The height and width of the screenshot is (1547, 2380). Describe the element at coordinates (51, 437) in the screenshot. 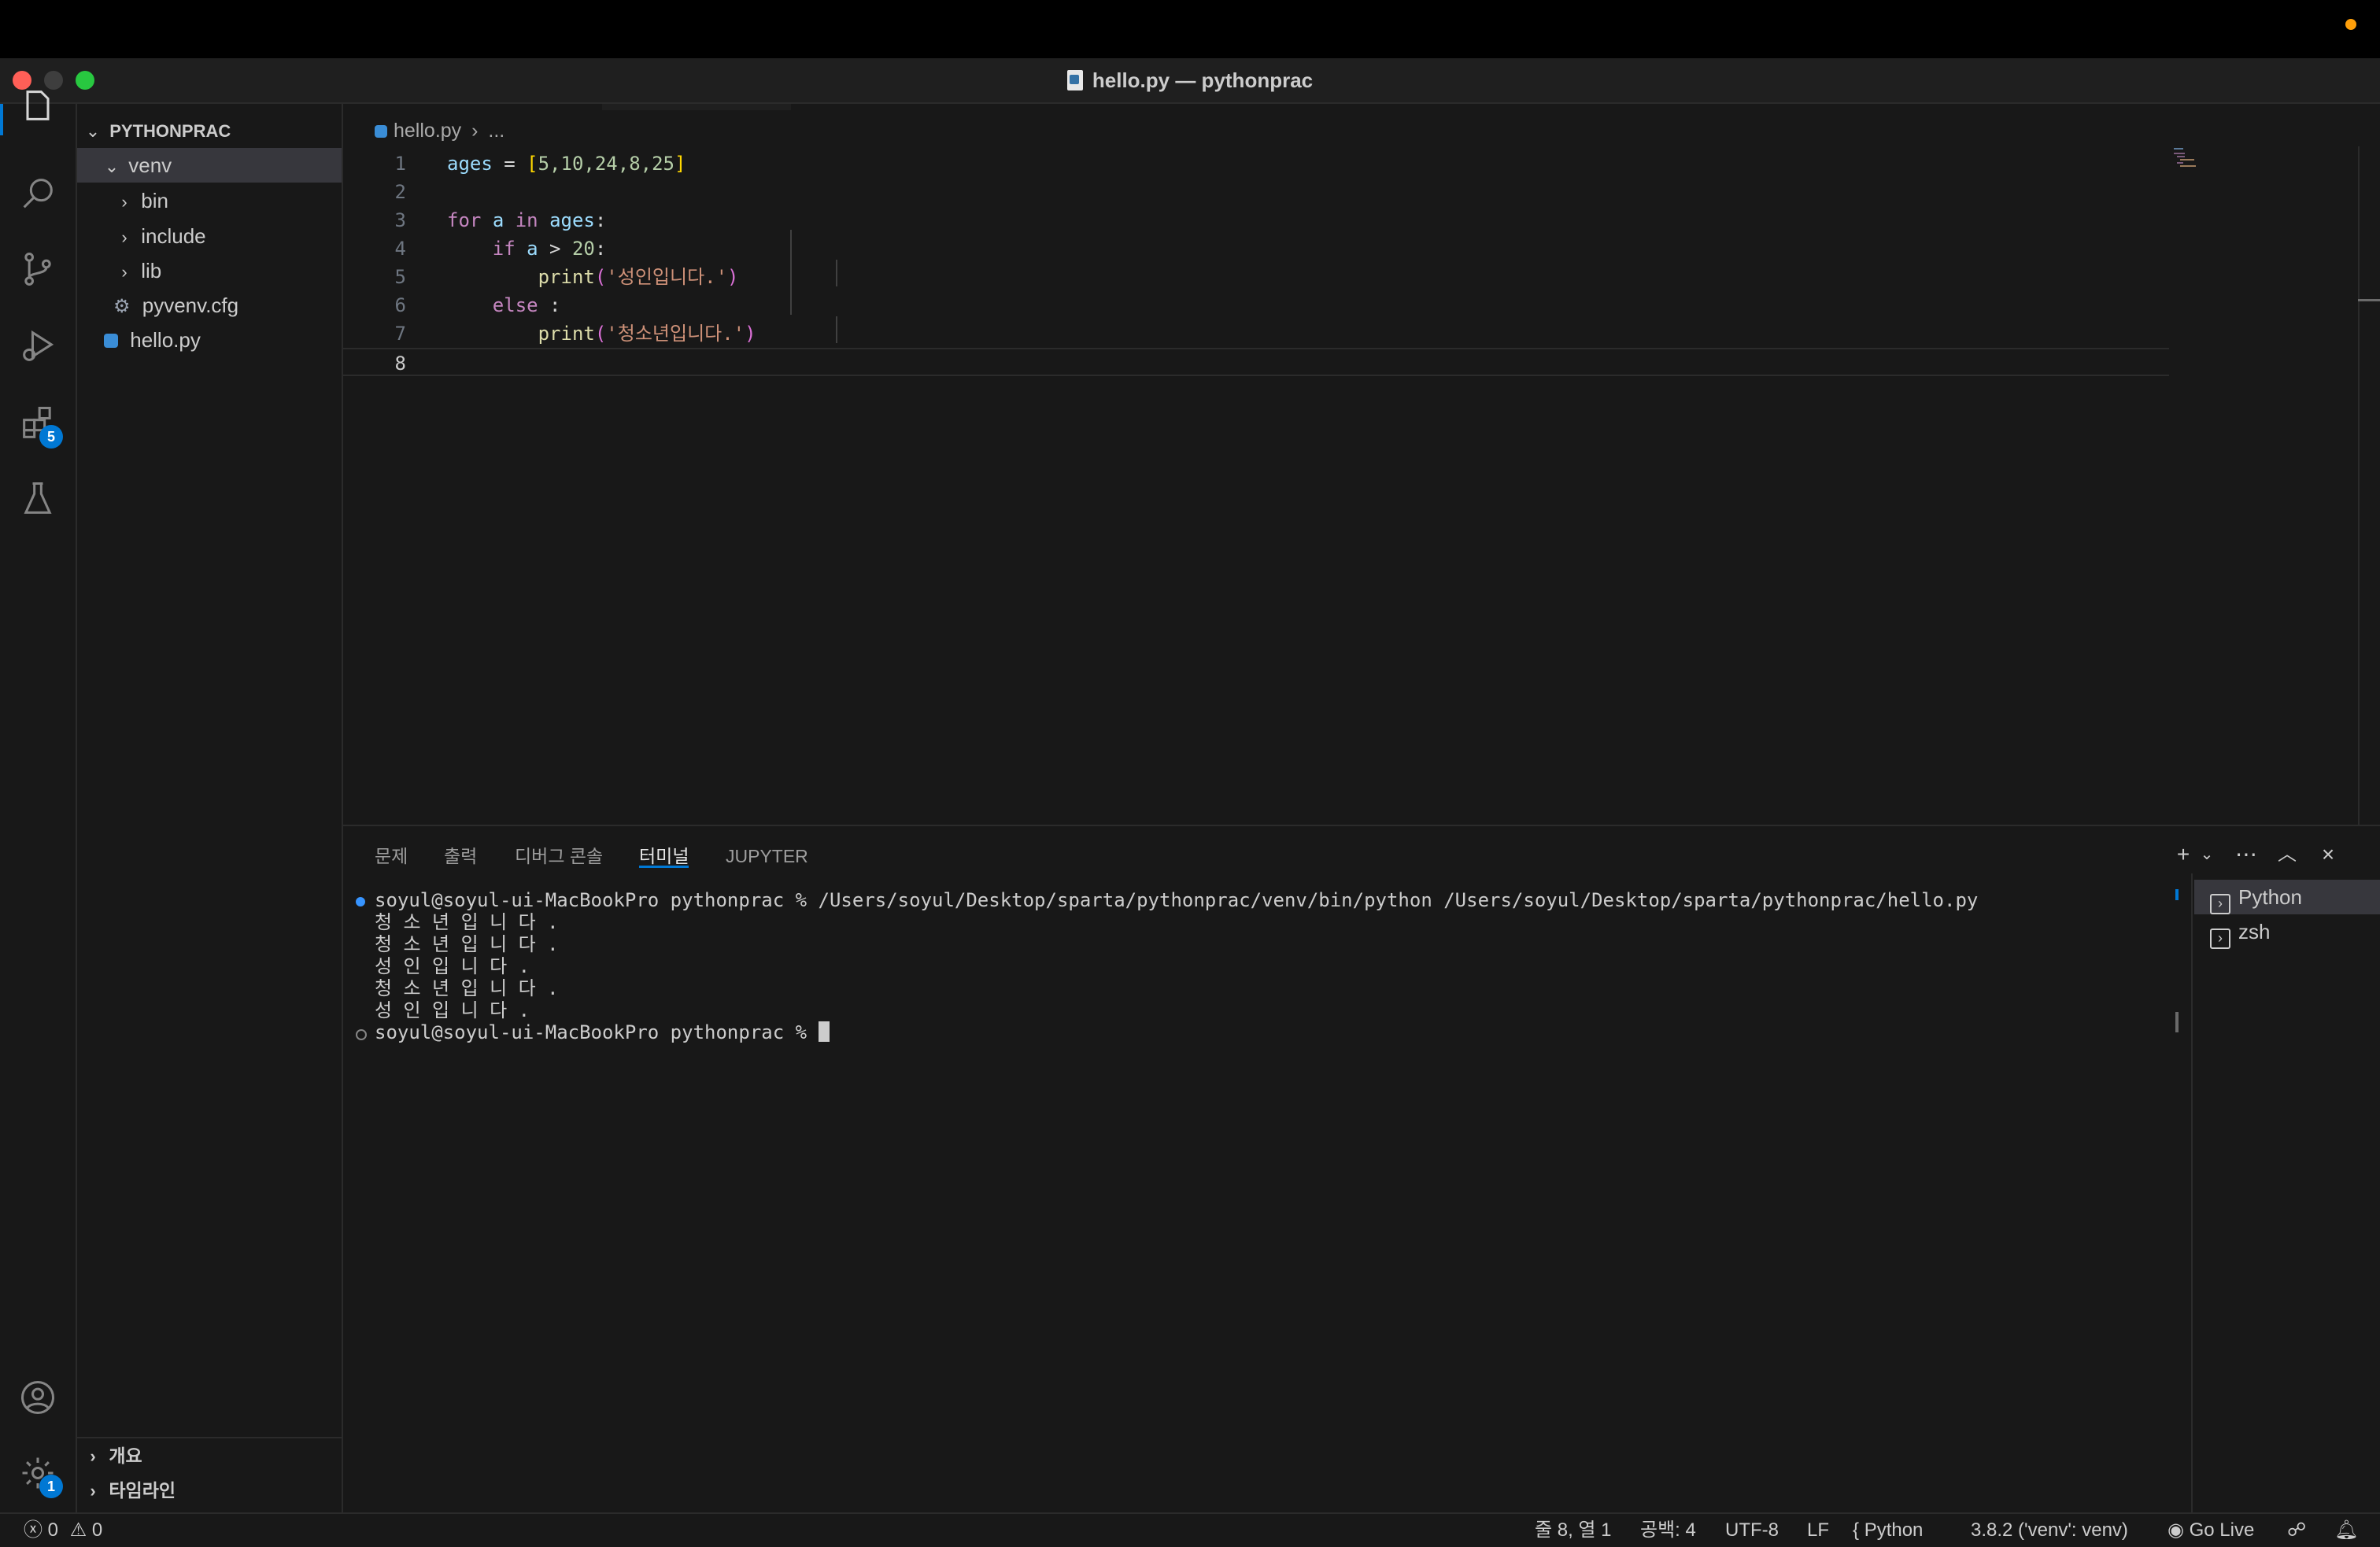

I see `extensions-badge: 5` at that location.